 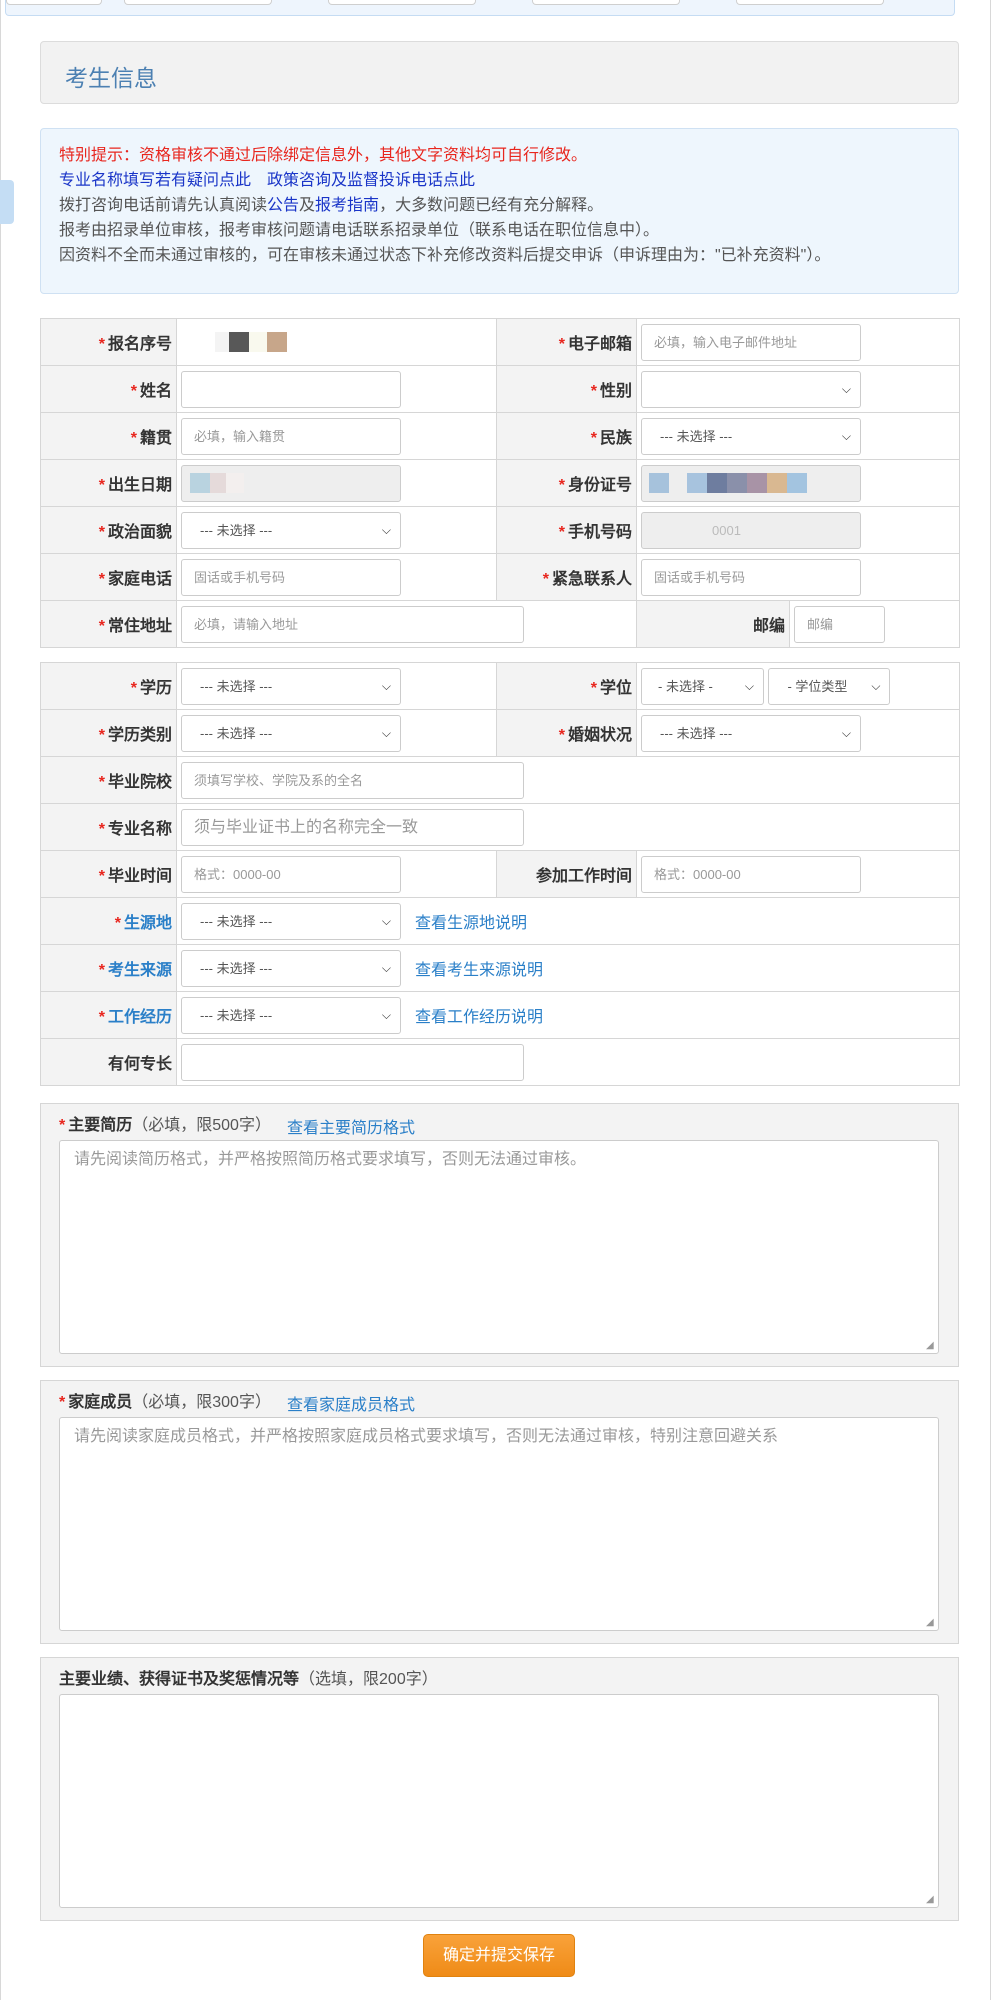 I want to click on guide-link: 报考指南, so click(x=347, y=205).